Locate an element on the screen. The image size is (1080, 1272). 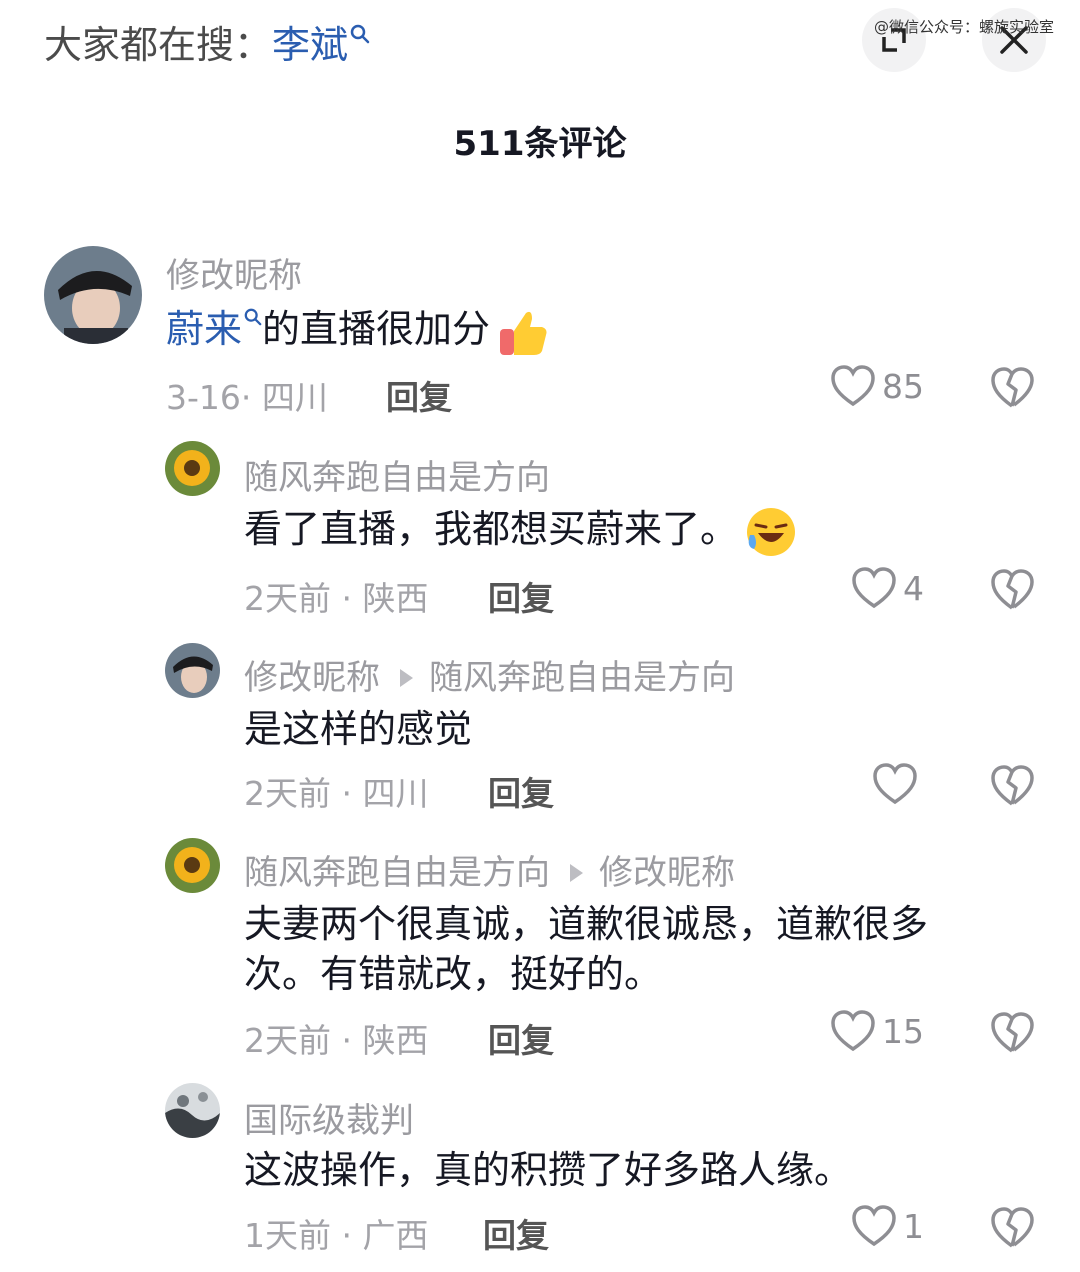
like-count: 1 is located at coordinates (913, 1226).